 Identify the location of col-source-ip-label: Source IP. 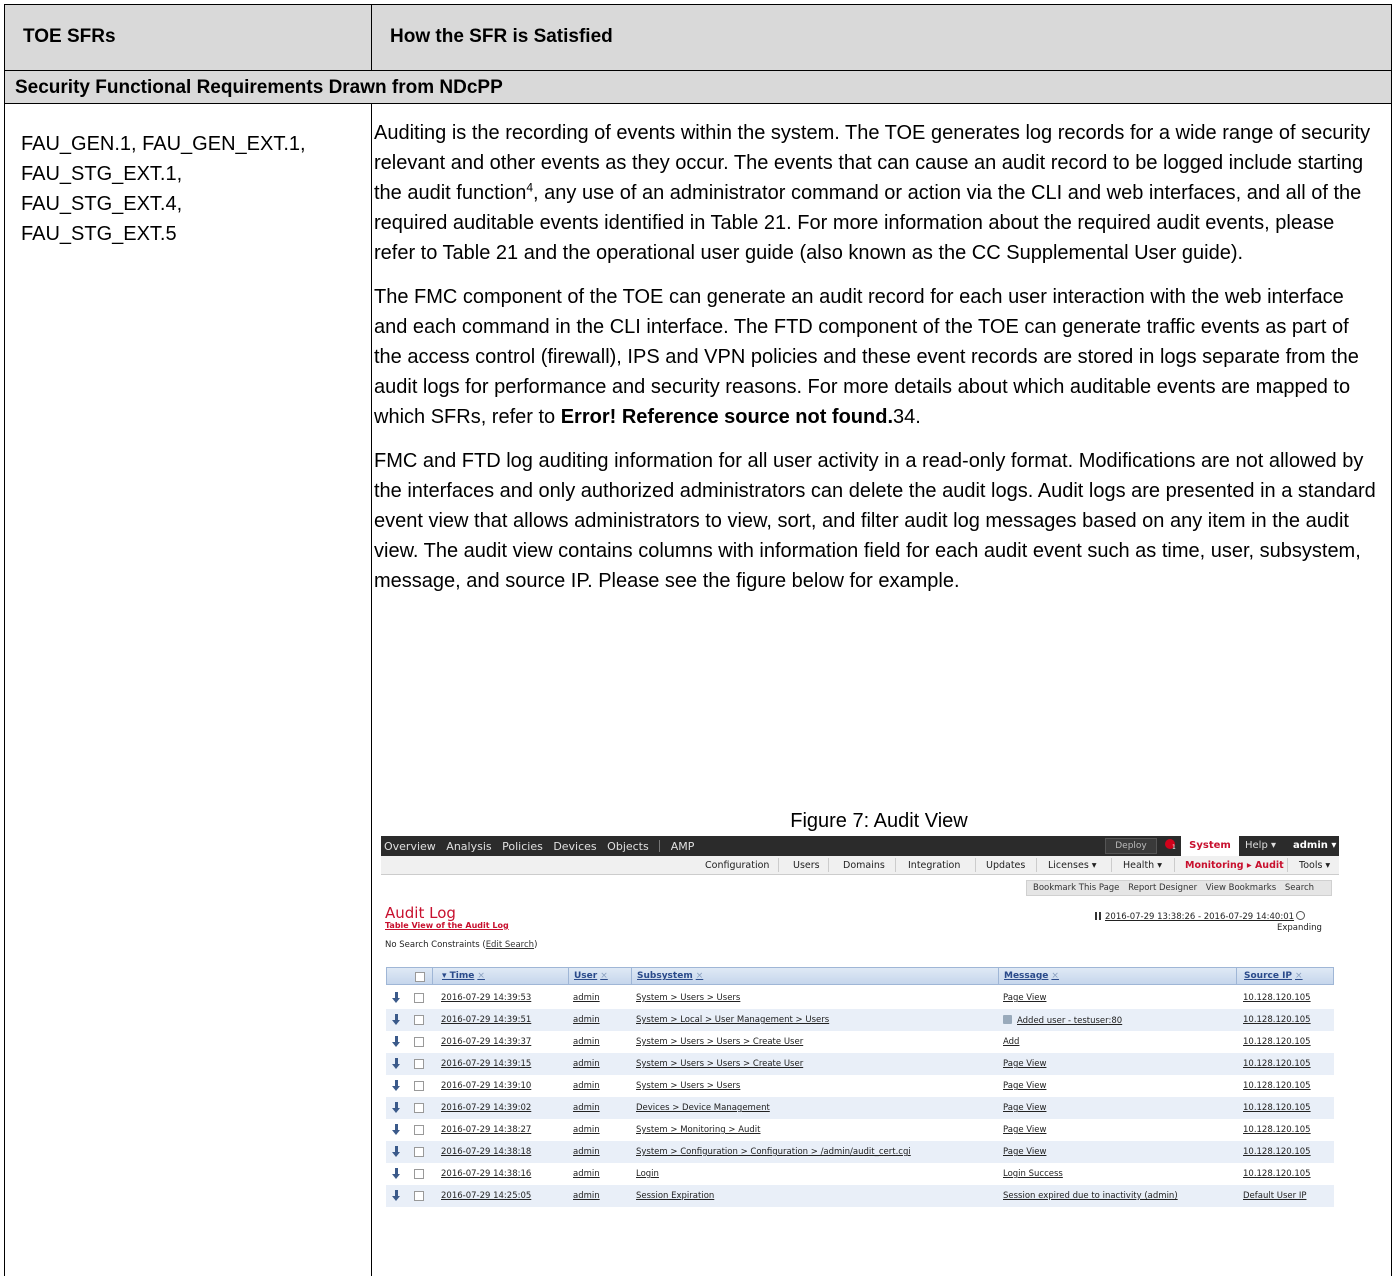
(1268, 976).